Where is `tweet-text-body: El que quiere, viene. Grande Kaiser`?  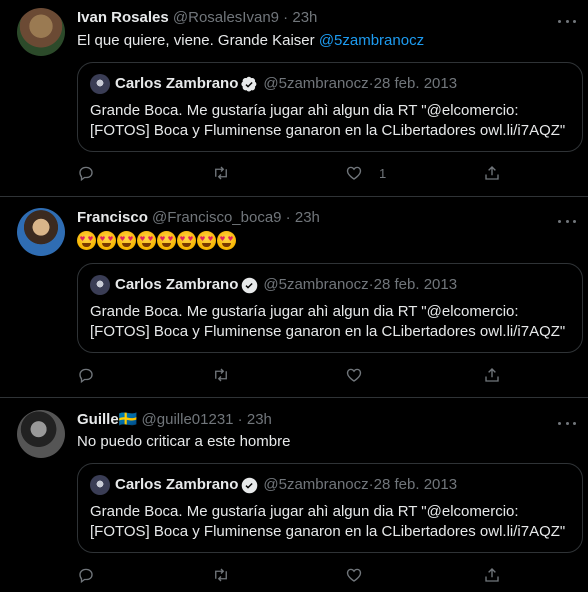 tweet-text-body: El que quiere, viene. Grande Kaiser is located at coordinates (198, 40).